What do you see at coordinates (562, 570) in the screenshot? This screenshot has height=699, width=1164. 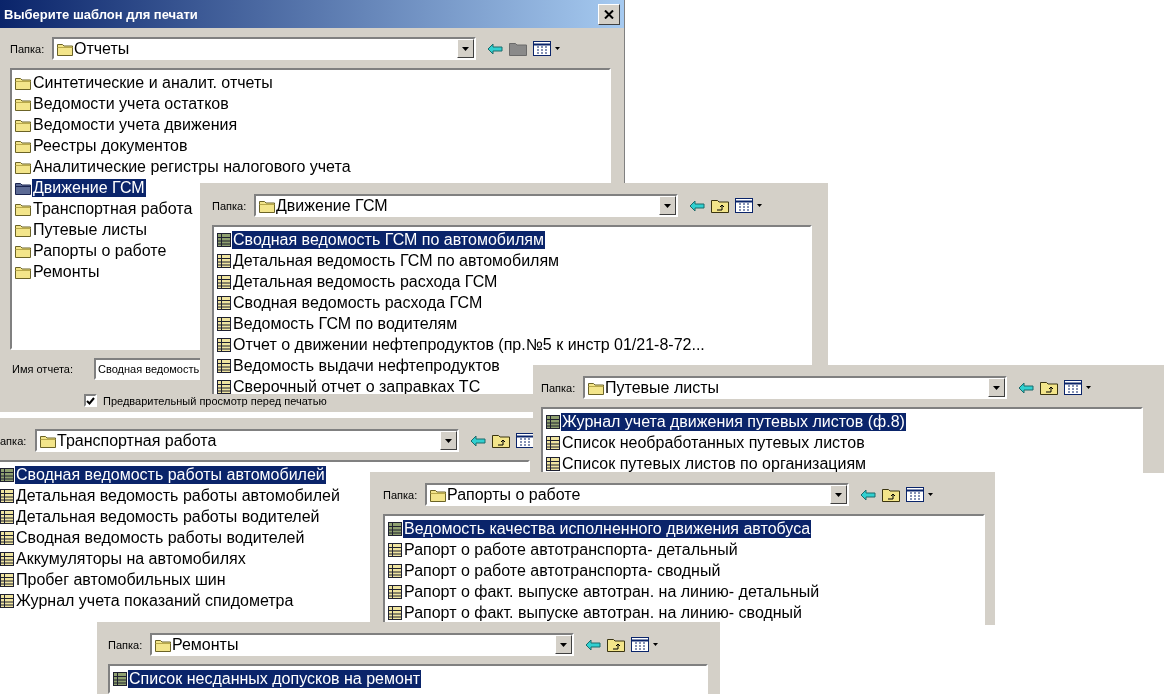 I see `list-item: Рапорт о работе автотранспорта- сводный` at bounding box center [562, 570].